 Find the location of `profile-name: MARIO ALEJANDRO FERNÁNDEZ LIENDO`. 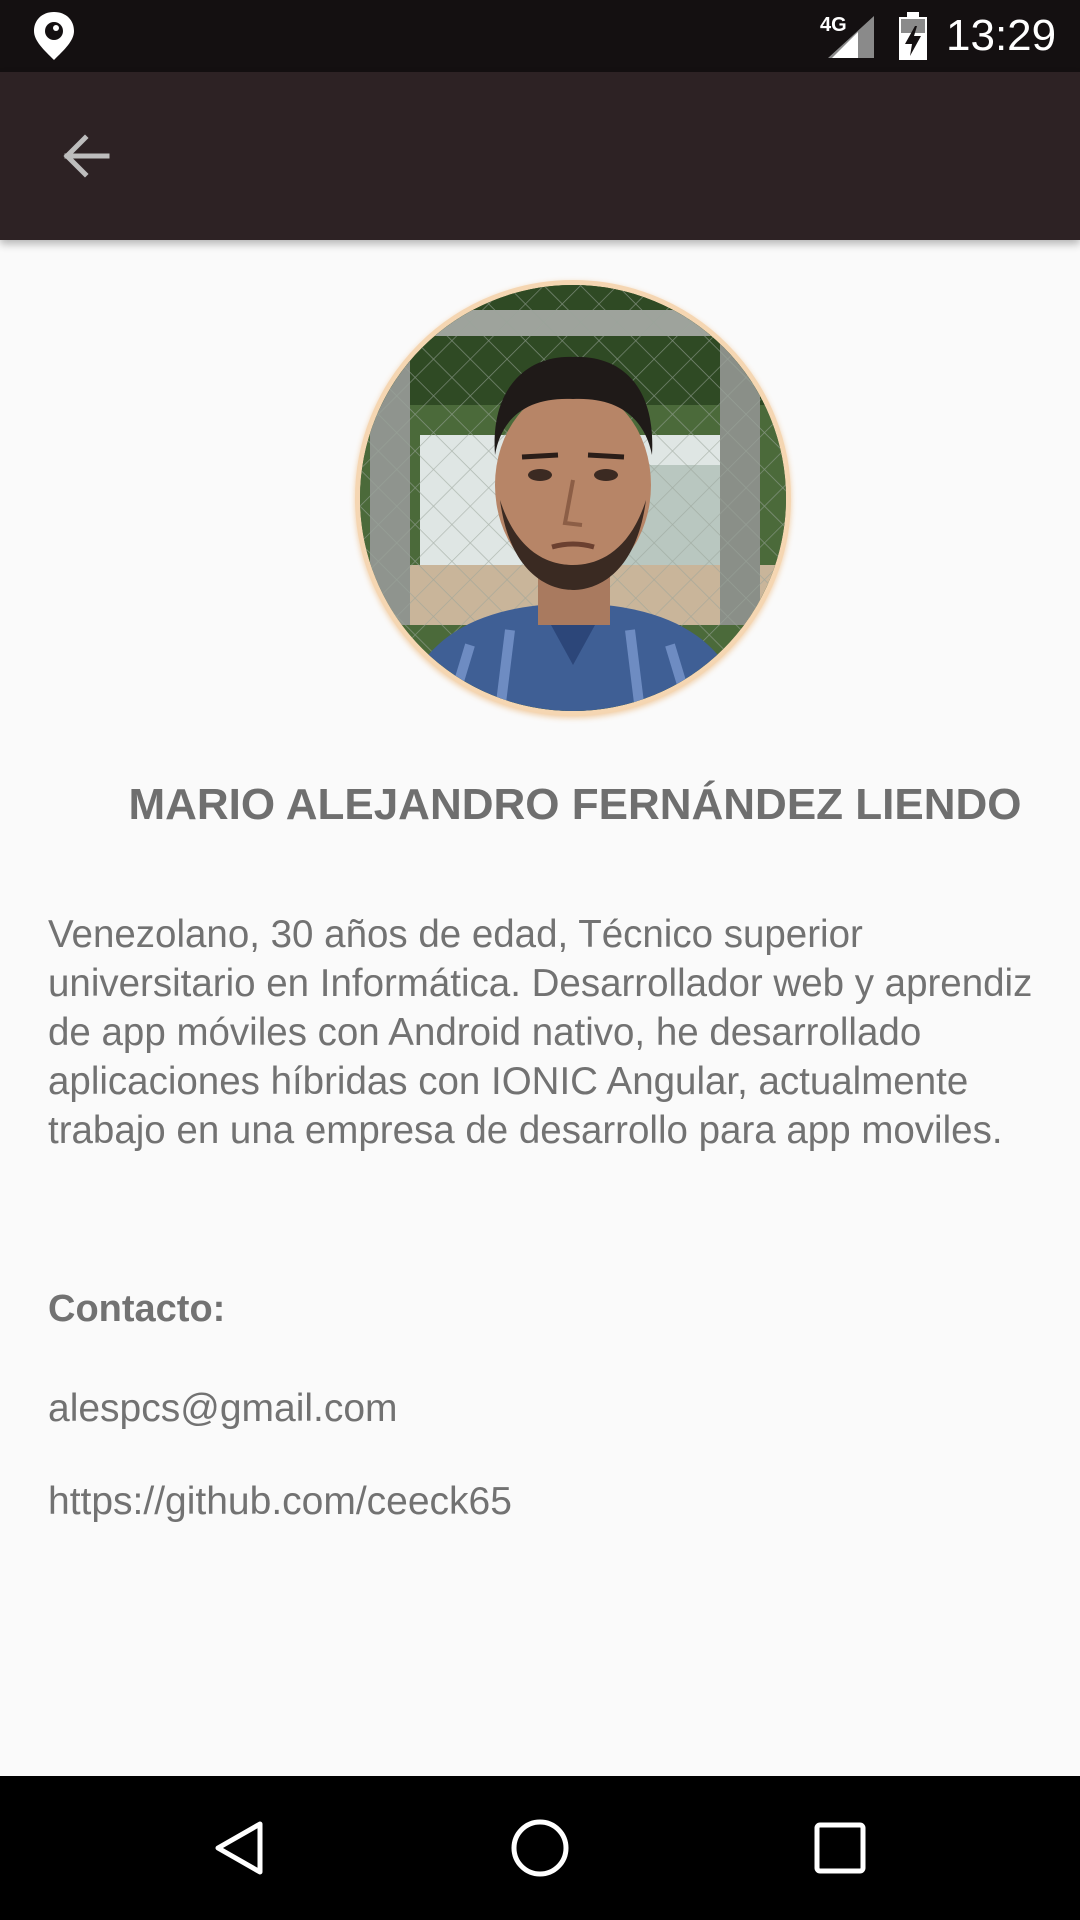

profile-name: MARIO ALEJANDRO FERNÁNDEZ LIENDO is located at coordinates (575, 804).